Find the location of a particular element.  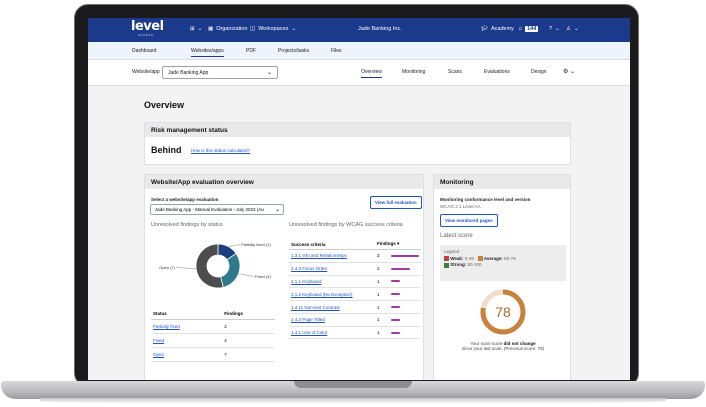

tab-evaluations: Evaluations is located at coordinates (497, 72).